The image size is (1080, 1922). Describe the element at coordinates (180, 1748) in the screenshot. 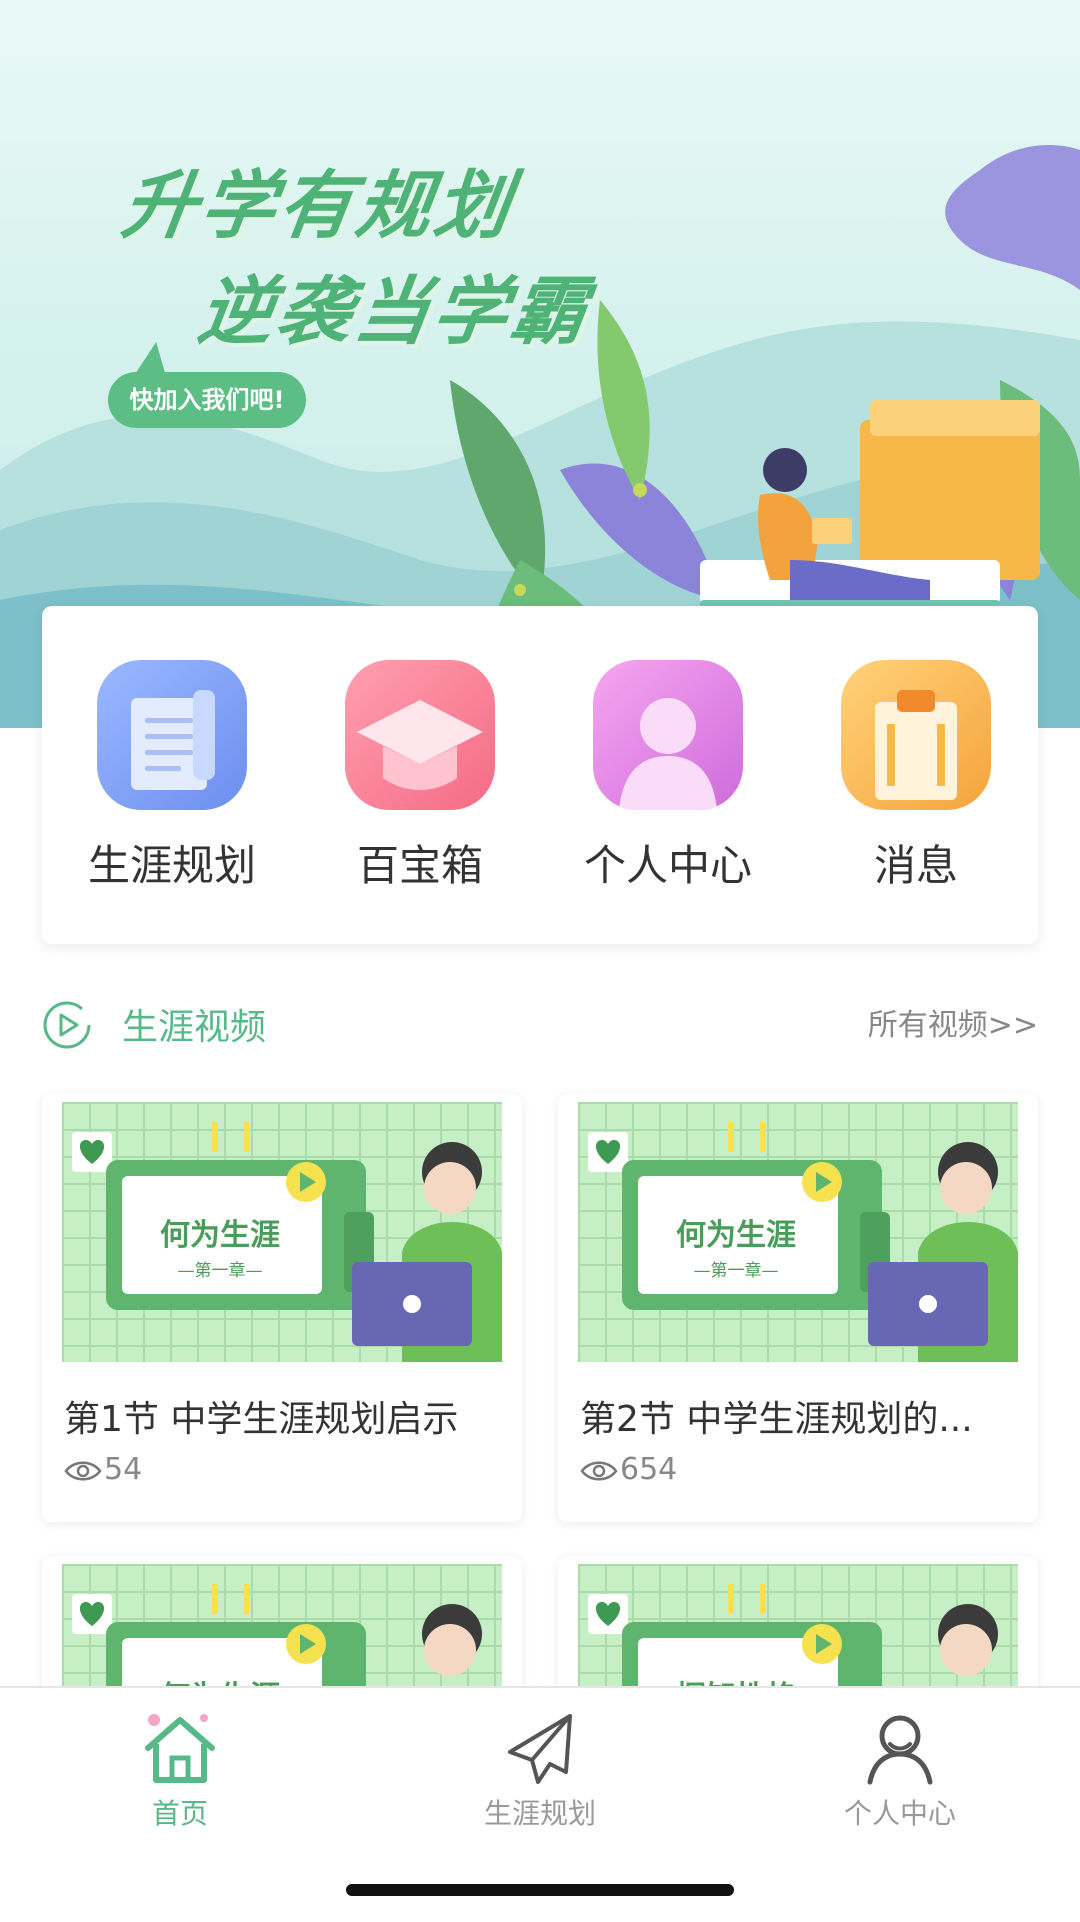

I see `home-icon` at that location.